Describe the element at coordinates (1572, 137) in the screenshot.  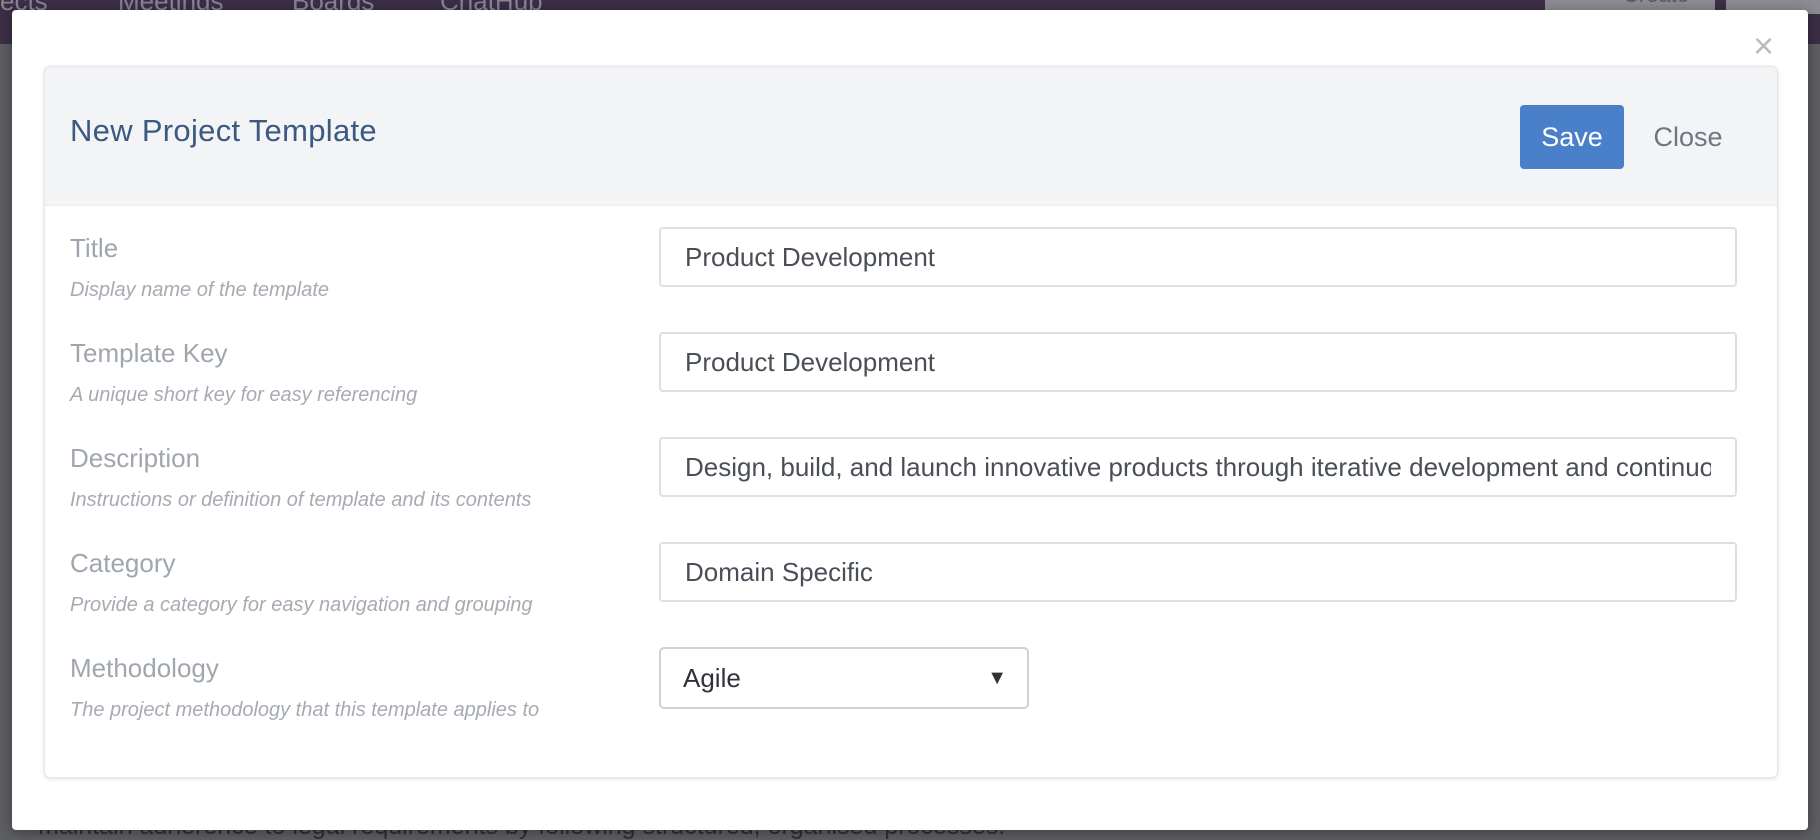
I see `save-button: Save` at that location.